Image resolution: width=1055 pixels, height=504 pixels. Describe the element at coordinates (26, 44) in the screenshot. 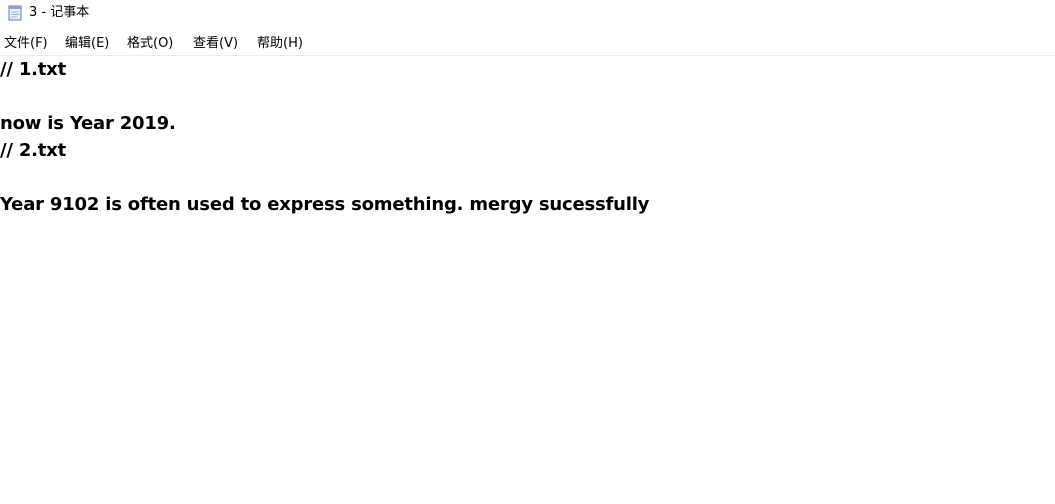

I see `menu-file: 文件(F)` at that location.